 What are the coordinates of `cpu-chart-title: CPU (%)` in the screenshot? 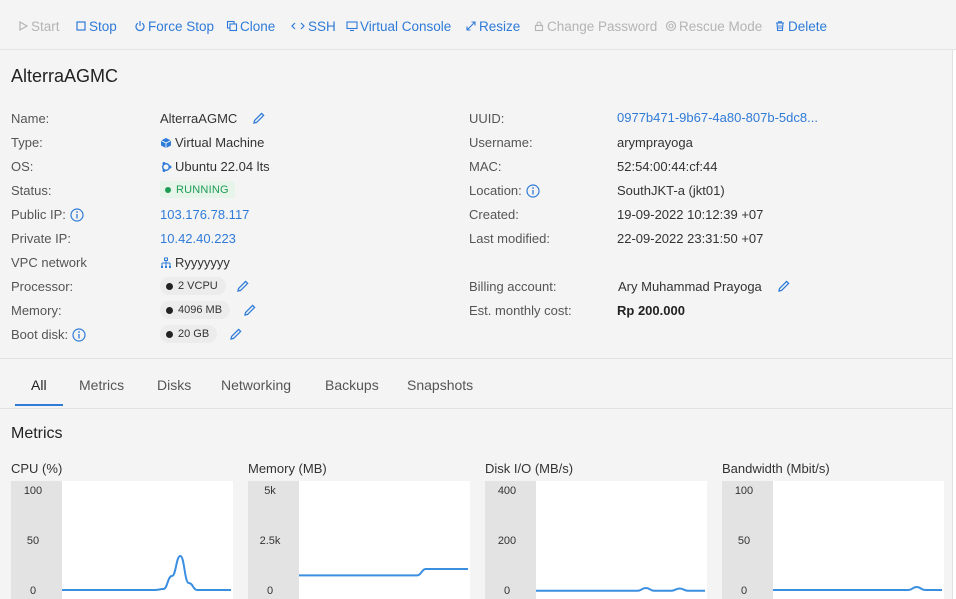 It's located at (37, 468).